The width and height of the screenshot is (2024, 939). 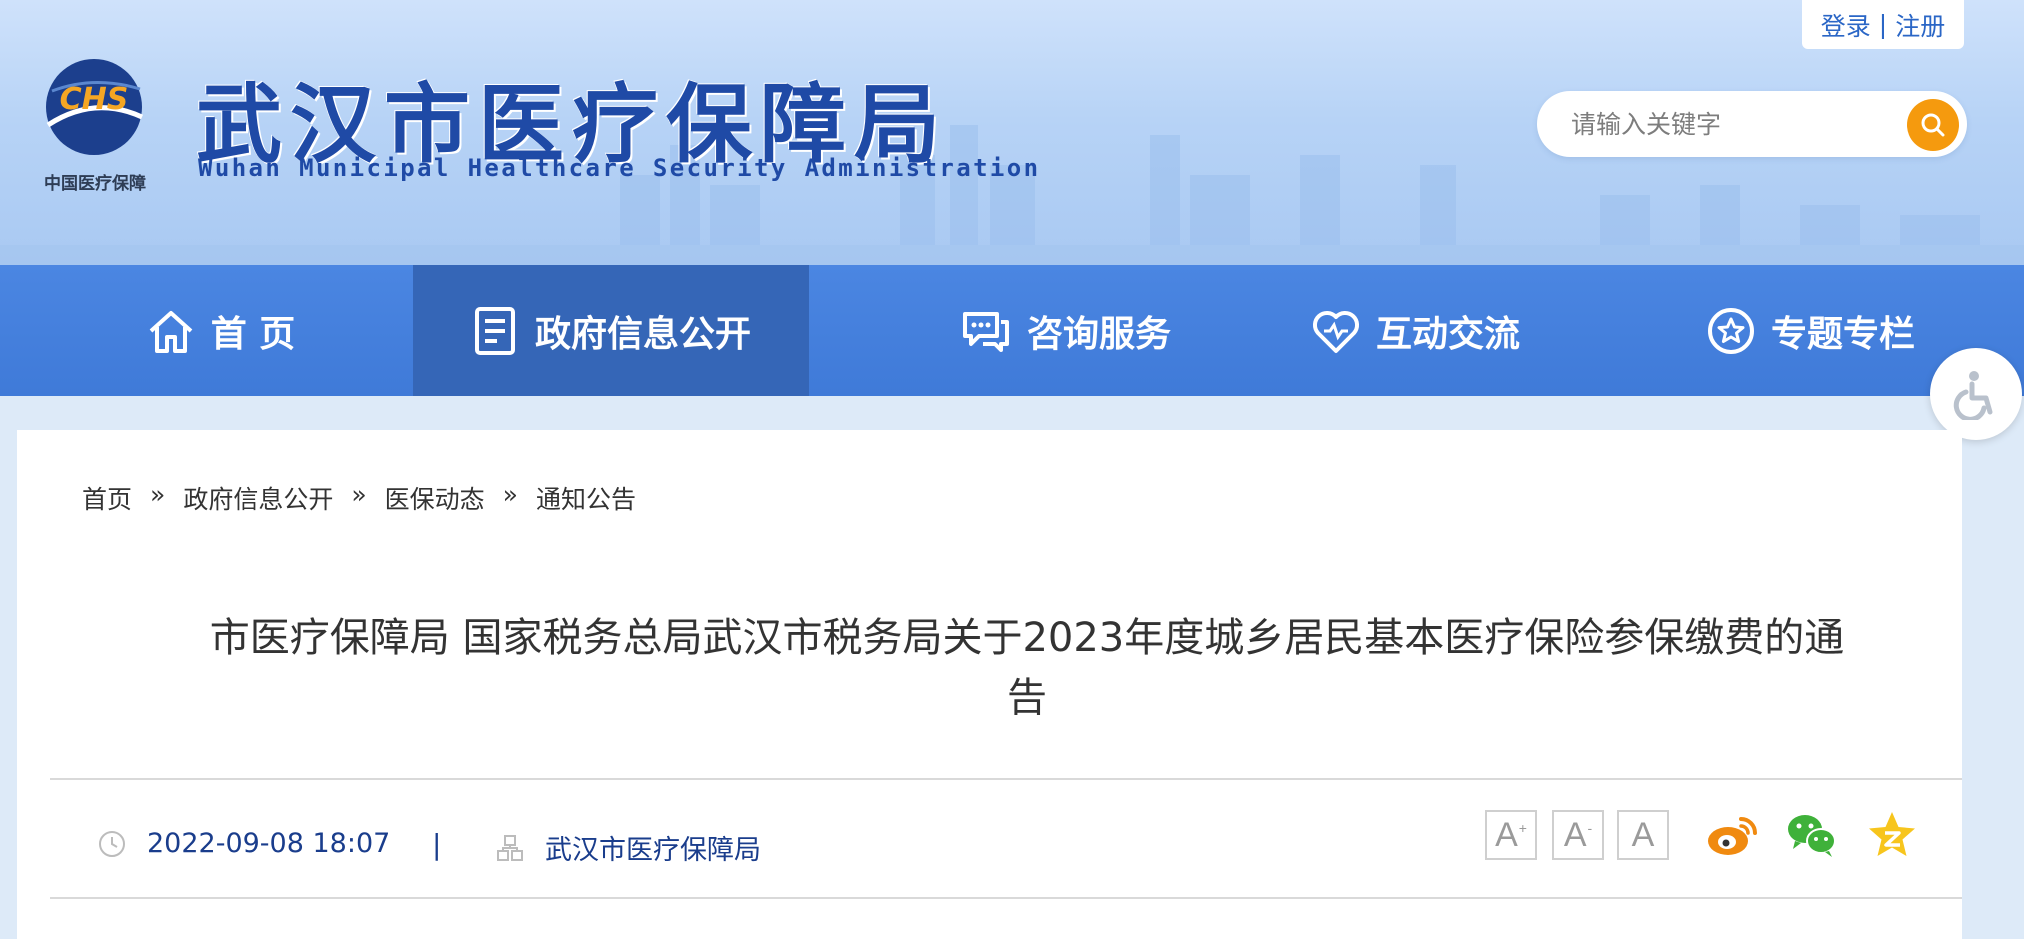 I want to click on nav-item-topics: 专题专栏, so click(x=1810, y=330).